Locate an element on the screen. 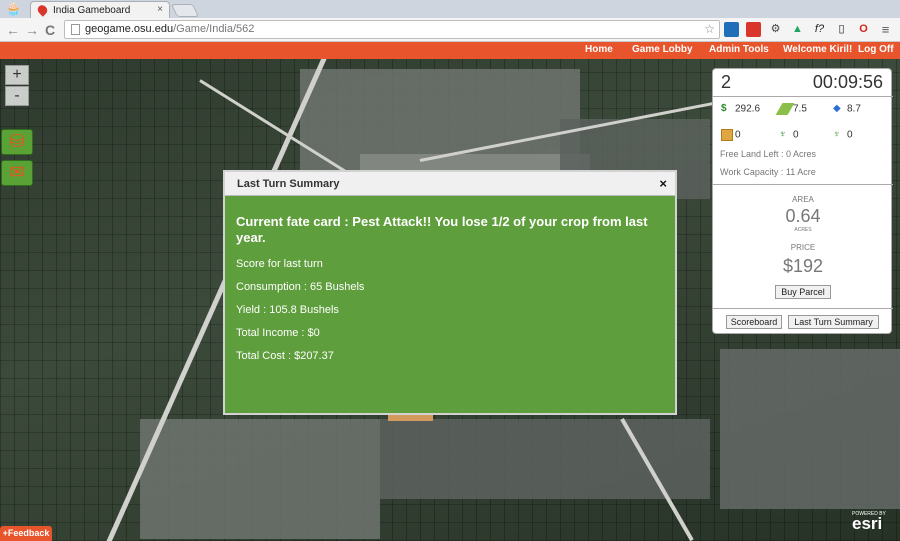  menu-icon: ≡ is located at coordinates (885, 29).